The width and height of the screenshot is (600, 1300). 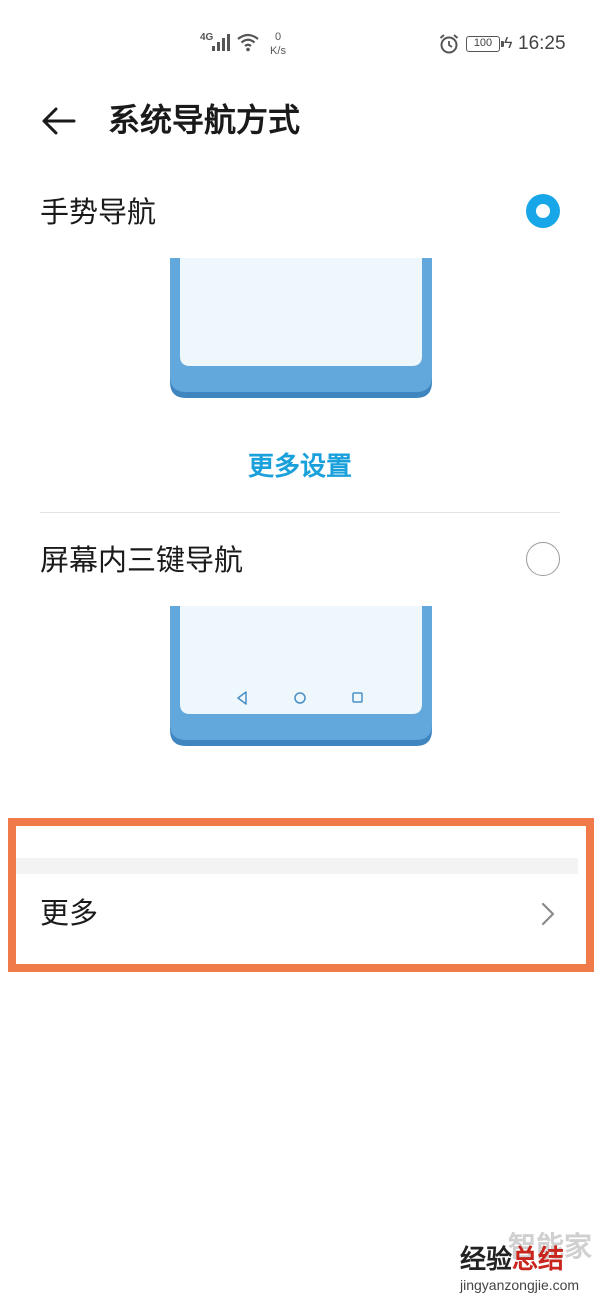 I want to click on alarm-icon, so click(x=449, y=44).